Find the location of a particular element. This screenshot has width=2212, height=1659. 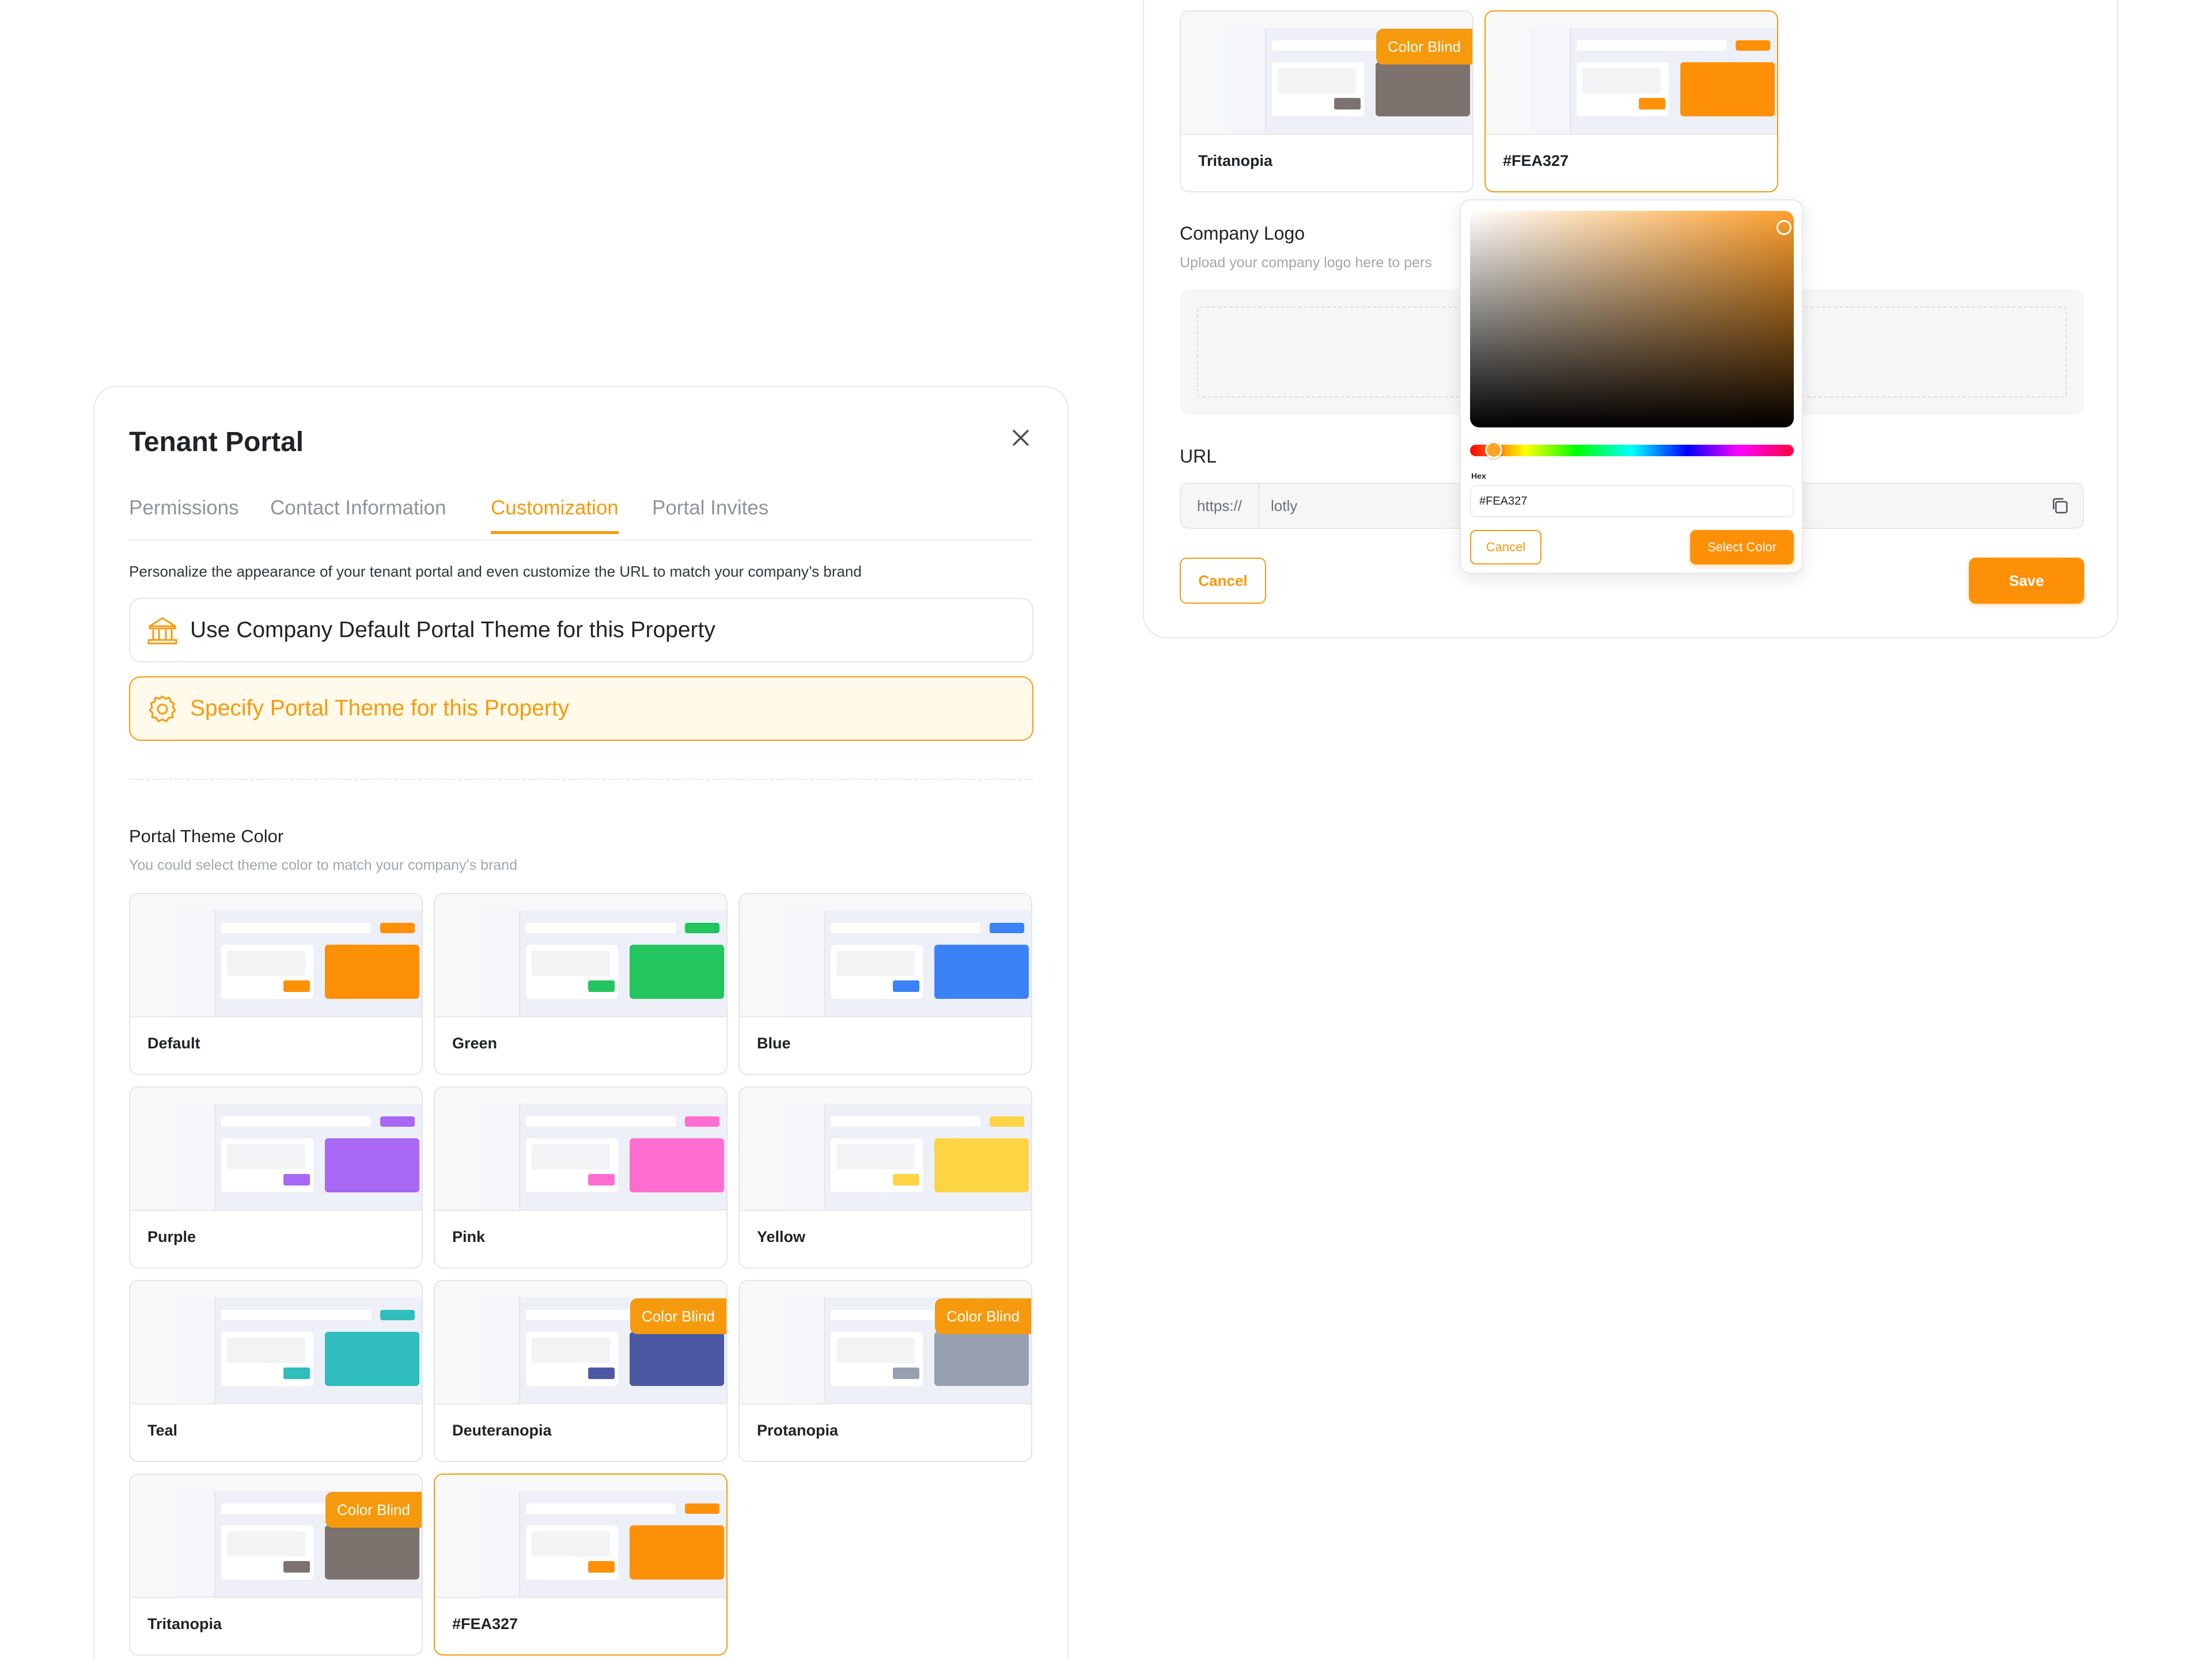

theme-card-teal: Teal is located at coordinates (276, 1371).